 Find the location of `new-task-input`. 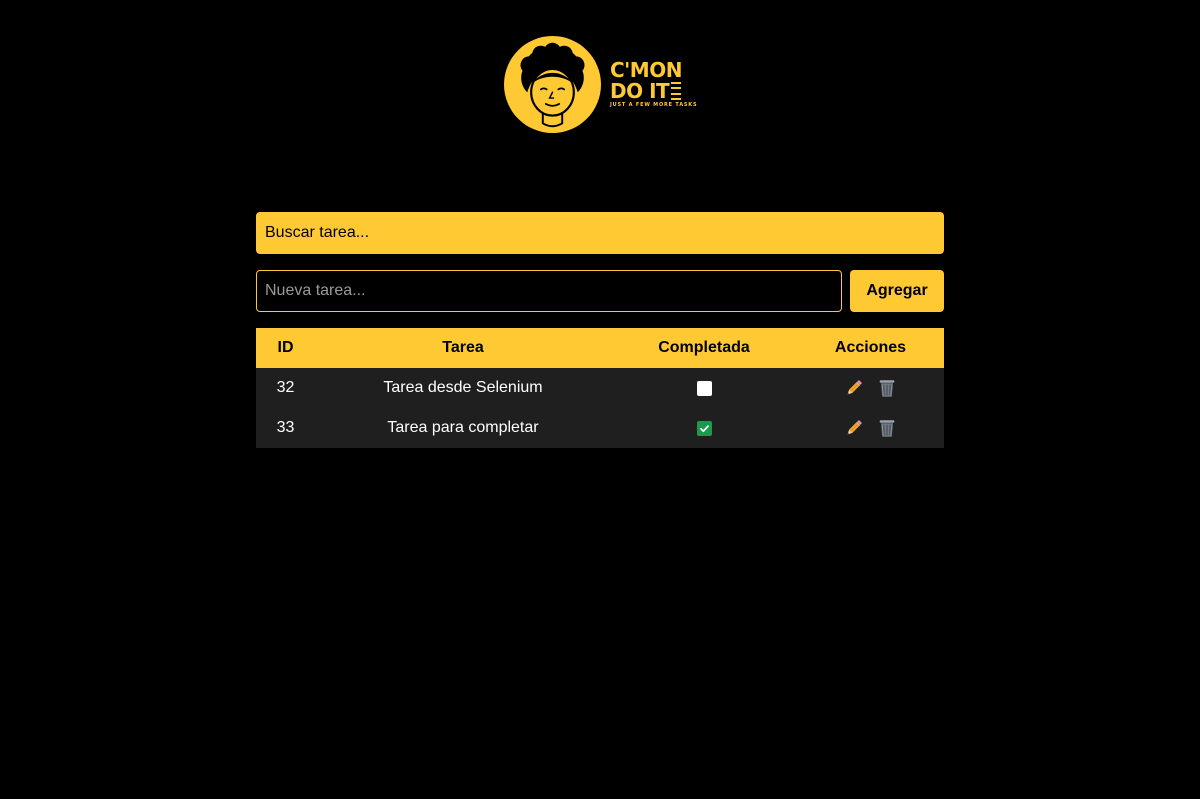

new-task-input is located at coordinates (549, 291).